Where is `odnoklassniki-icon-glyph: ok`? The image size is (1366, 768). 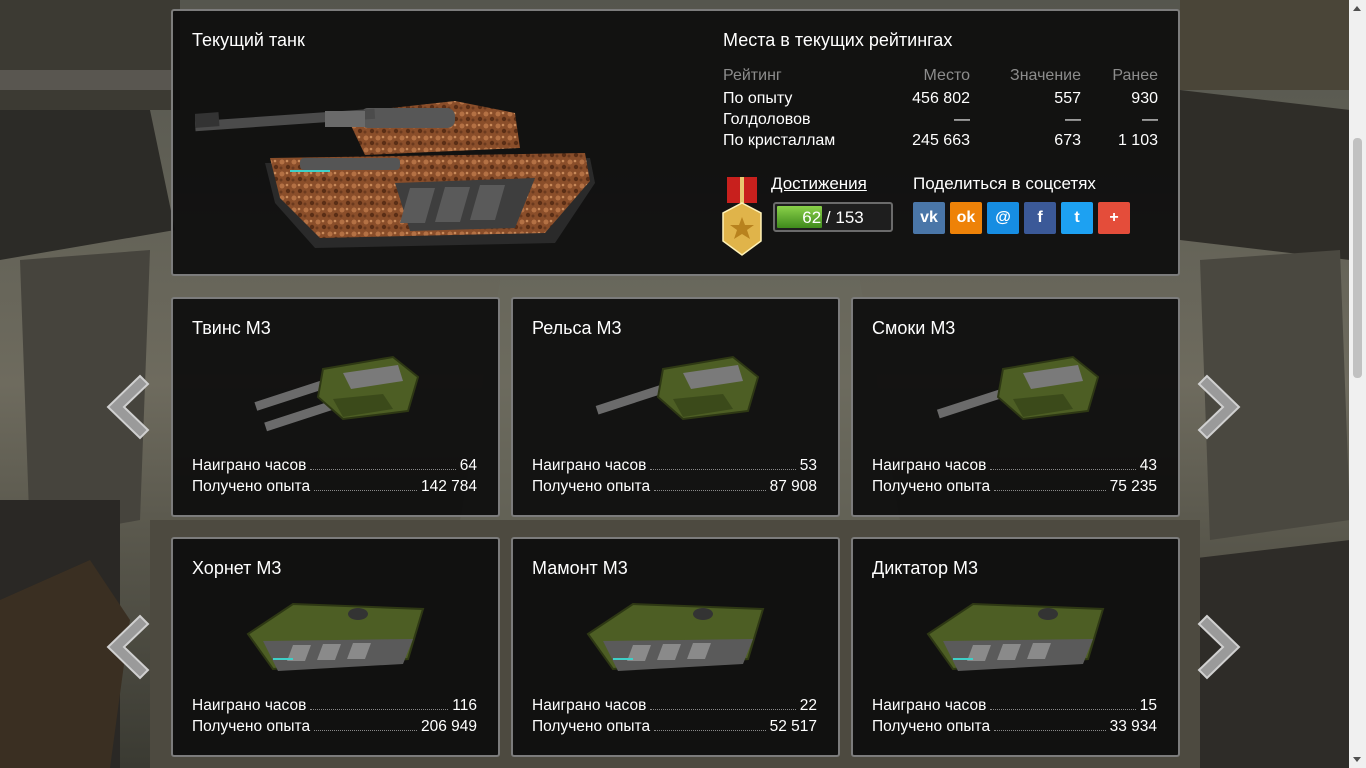
odnoklassniki-icon-glyph: ok is located at coordinates (966, 217).